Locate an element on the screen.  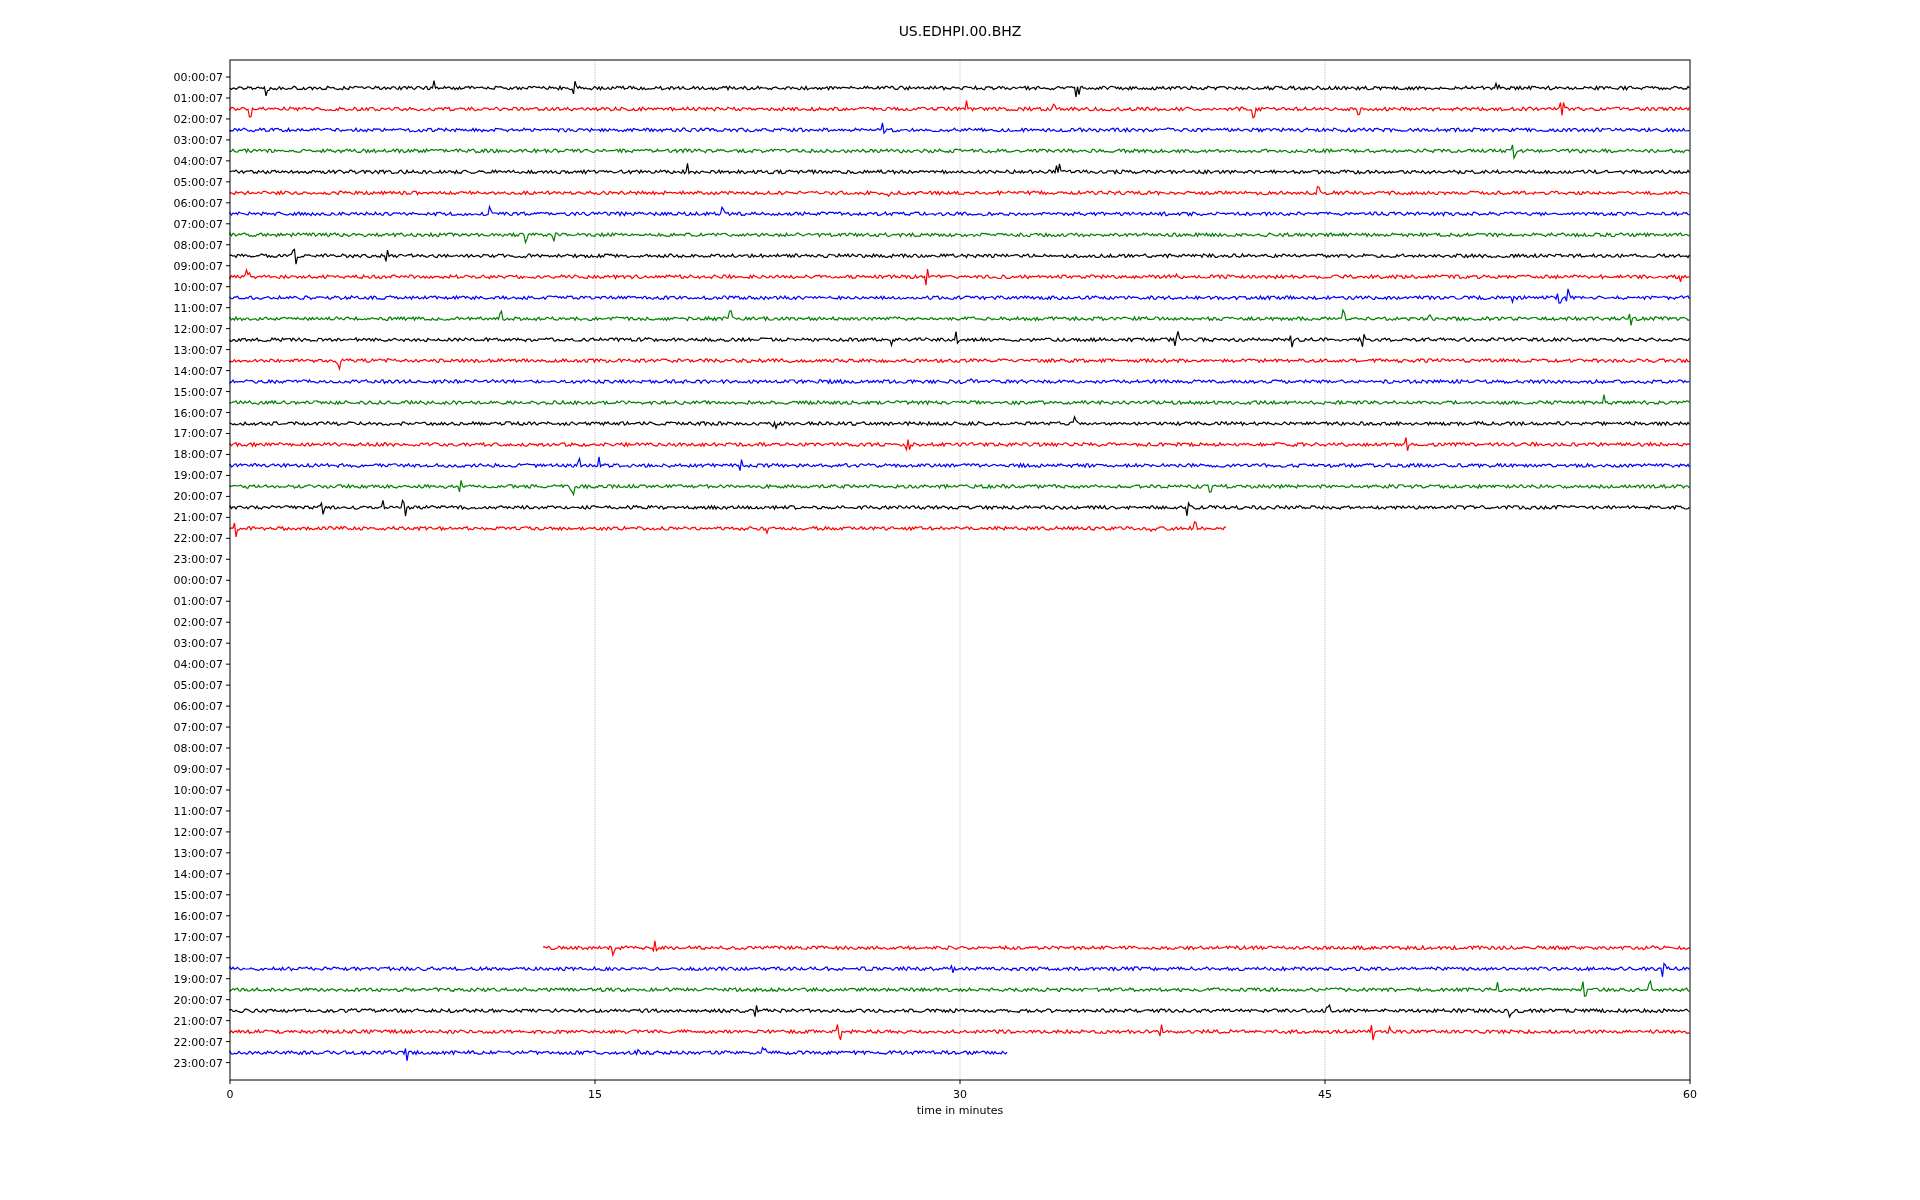
x-axis-label: time in minutes is located at coordinates (960, 1110).